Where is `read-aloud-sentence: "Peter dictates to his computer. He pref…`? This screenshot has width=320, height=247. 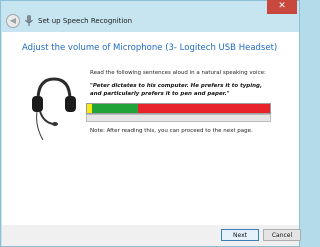
read-aloud-sentence: "Peter dictates to his computer. He pref… is located at coordinates (176, 90).